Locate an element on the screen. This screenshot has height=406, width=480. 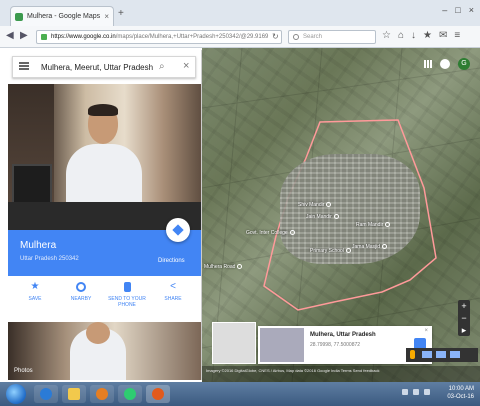
browser-tabbar: Mulhera - Google Maps × + – □ × is located at coordinates (240, 13).